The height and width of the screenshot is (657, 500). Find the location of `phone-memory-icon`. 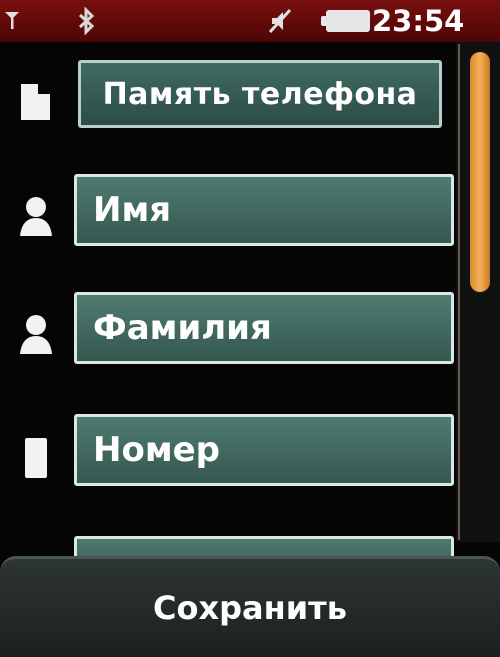

phone-memory-icon is located at coordinates (35, 102).